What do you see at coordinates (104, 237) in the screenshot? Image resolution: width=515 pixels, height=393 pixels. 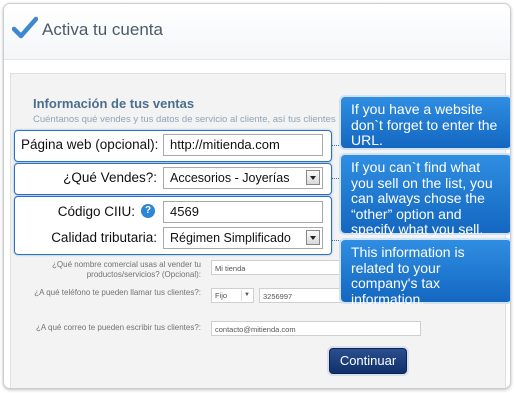 I see `tax-label: Calidad tributaria:` at bounding box center [104, 237].